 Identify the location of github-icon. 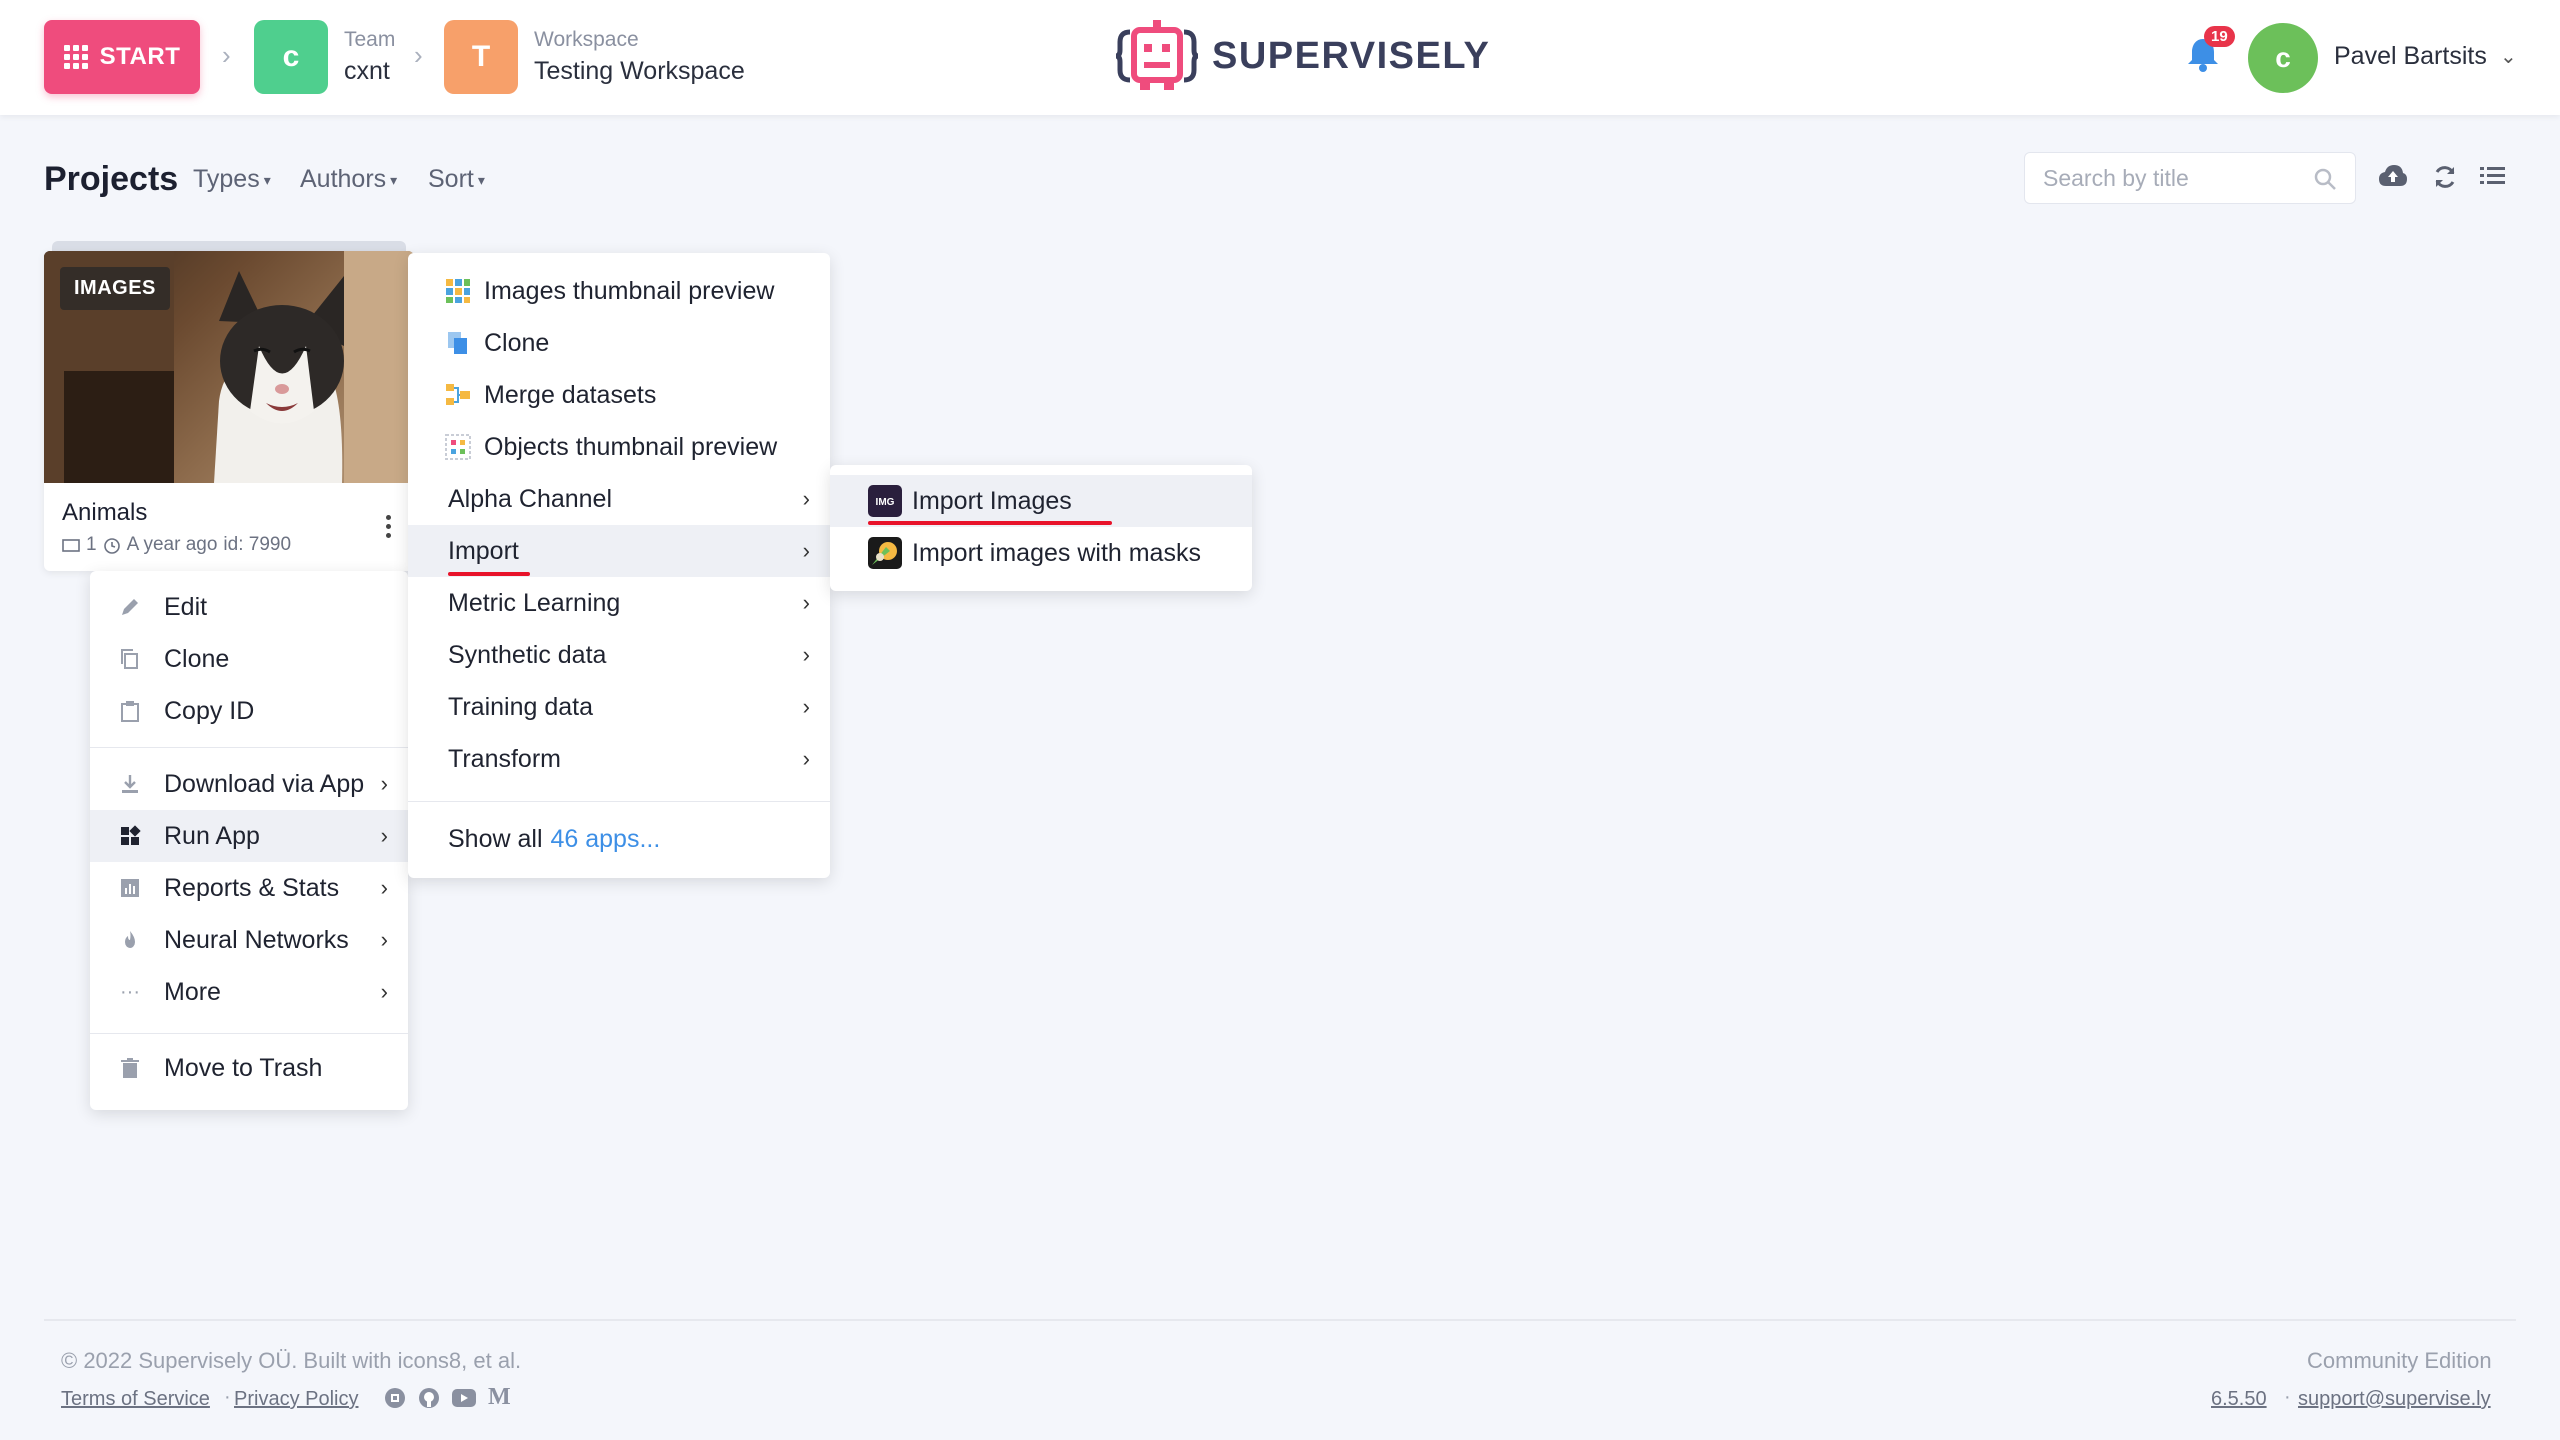
(429, 1398).